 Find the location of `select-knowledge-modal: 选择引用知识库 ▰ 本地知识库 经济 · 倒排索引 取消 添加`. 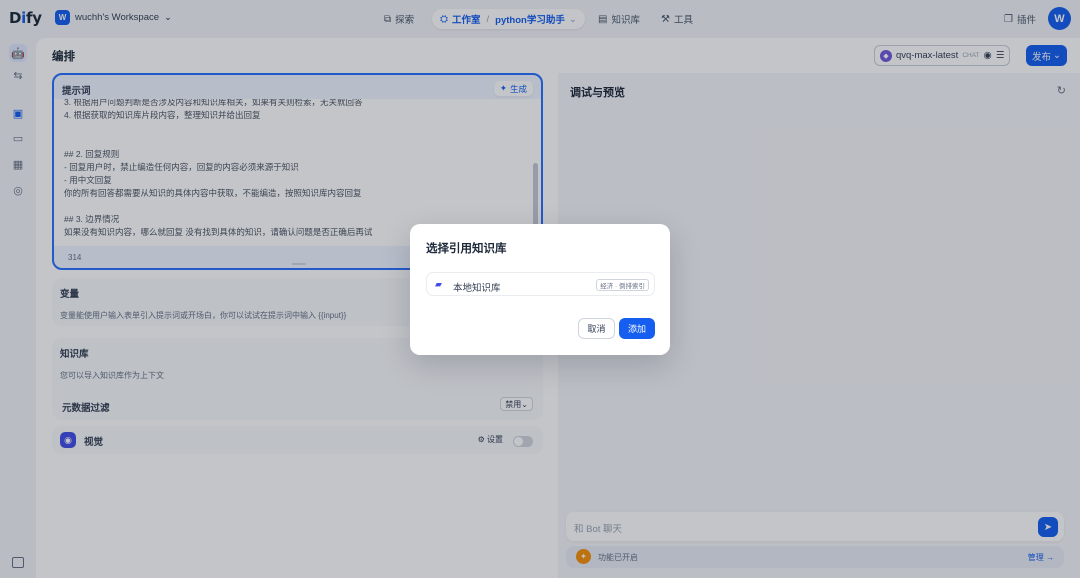

select-knowledge-modal: 选择引用知识库 ▰ 本地知识库 经济 · 倒排索引 取消 添加 is located at coordinates (540, 289).